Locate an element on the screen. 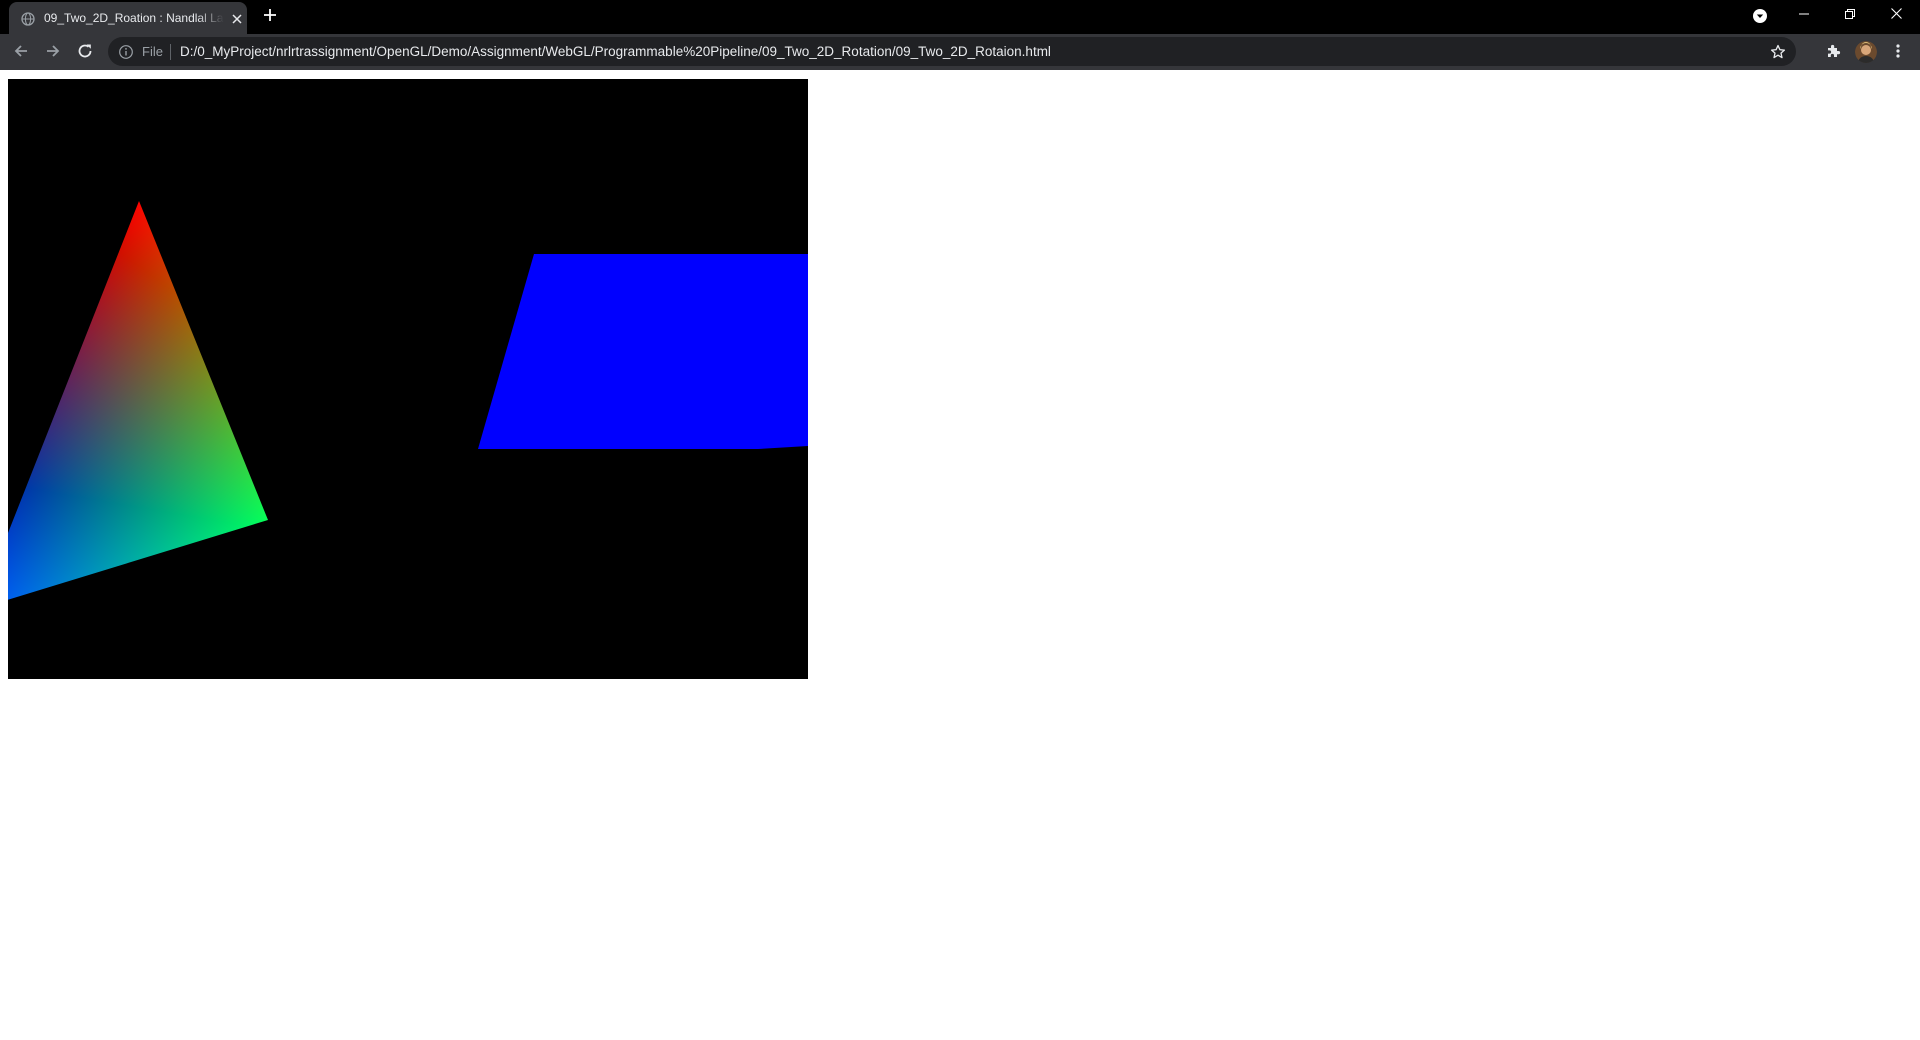 Image resolution: width=1920 pixels, height=1040 pixels. minimize-button is located at coordinates (1804, 15).